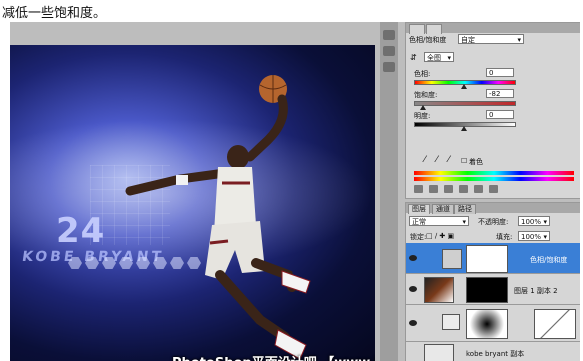 This screenshot has height=361, width=583. What do you see at coordinates (495, 354) in the screenshot?
I see `layer-name: kobe bryant 副本` at bounding box center [495, 354].